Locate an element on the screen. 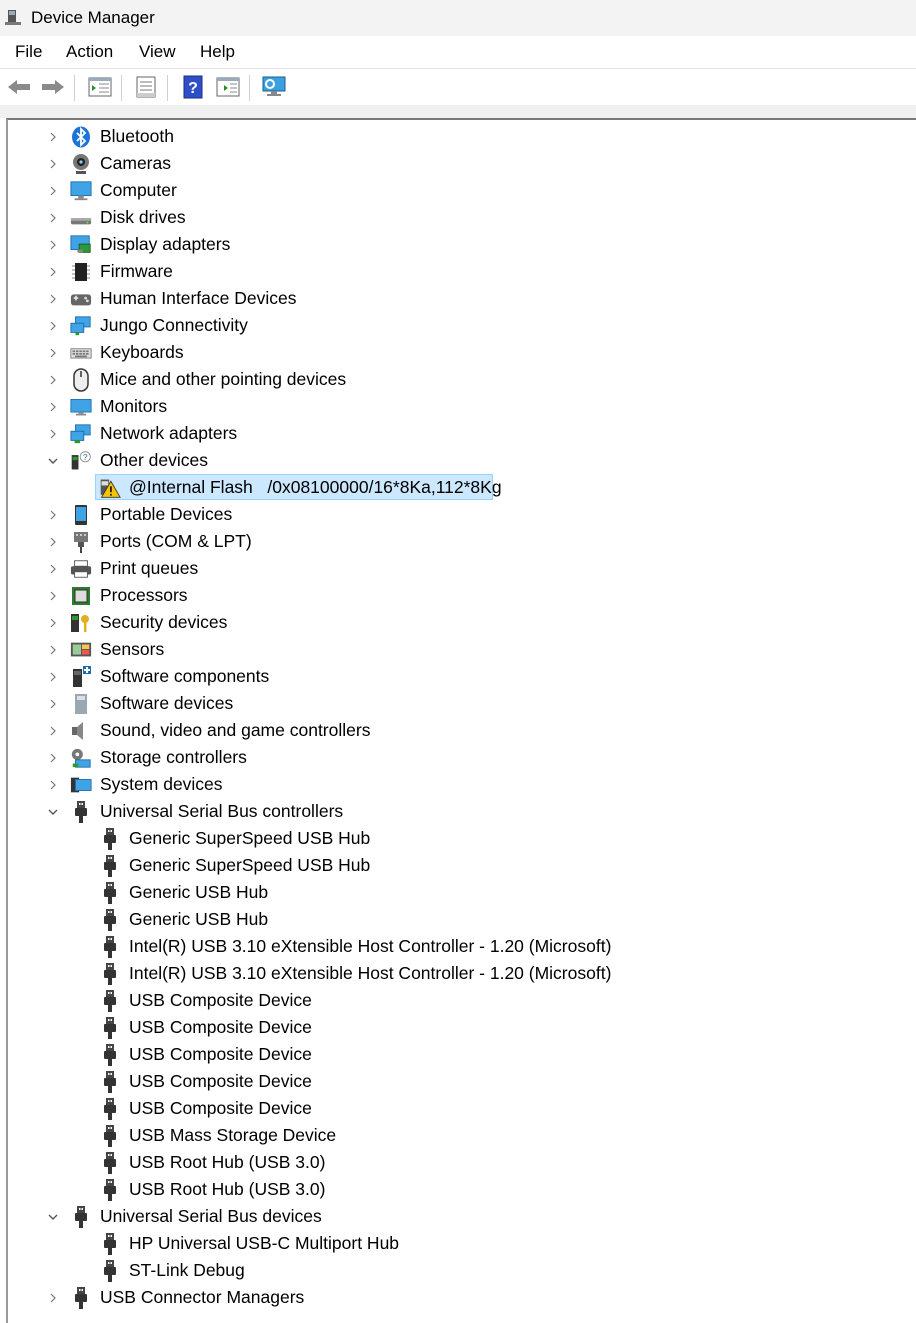 Image resolution: width=916 pixels, height=1323 pixels. scan-hardware-icon is located at coordinates (274, 87).